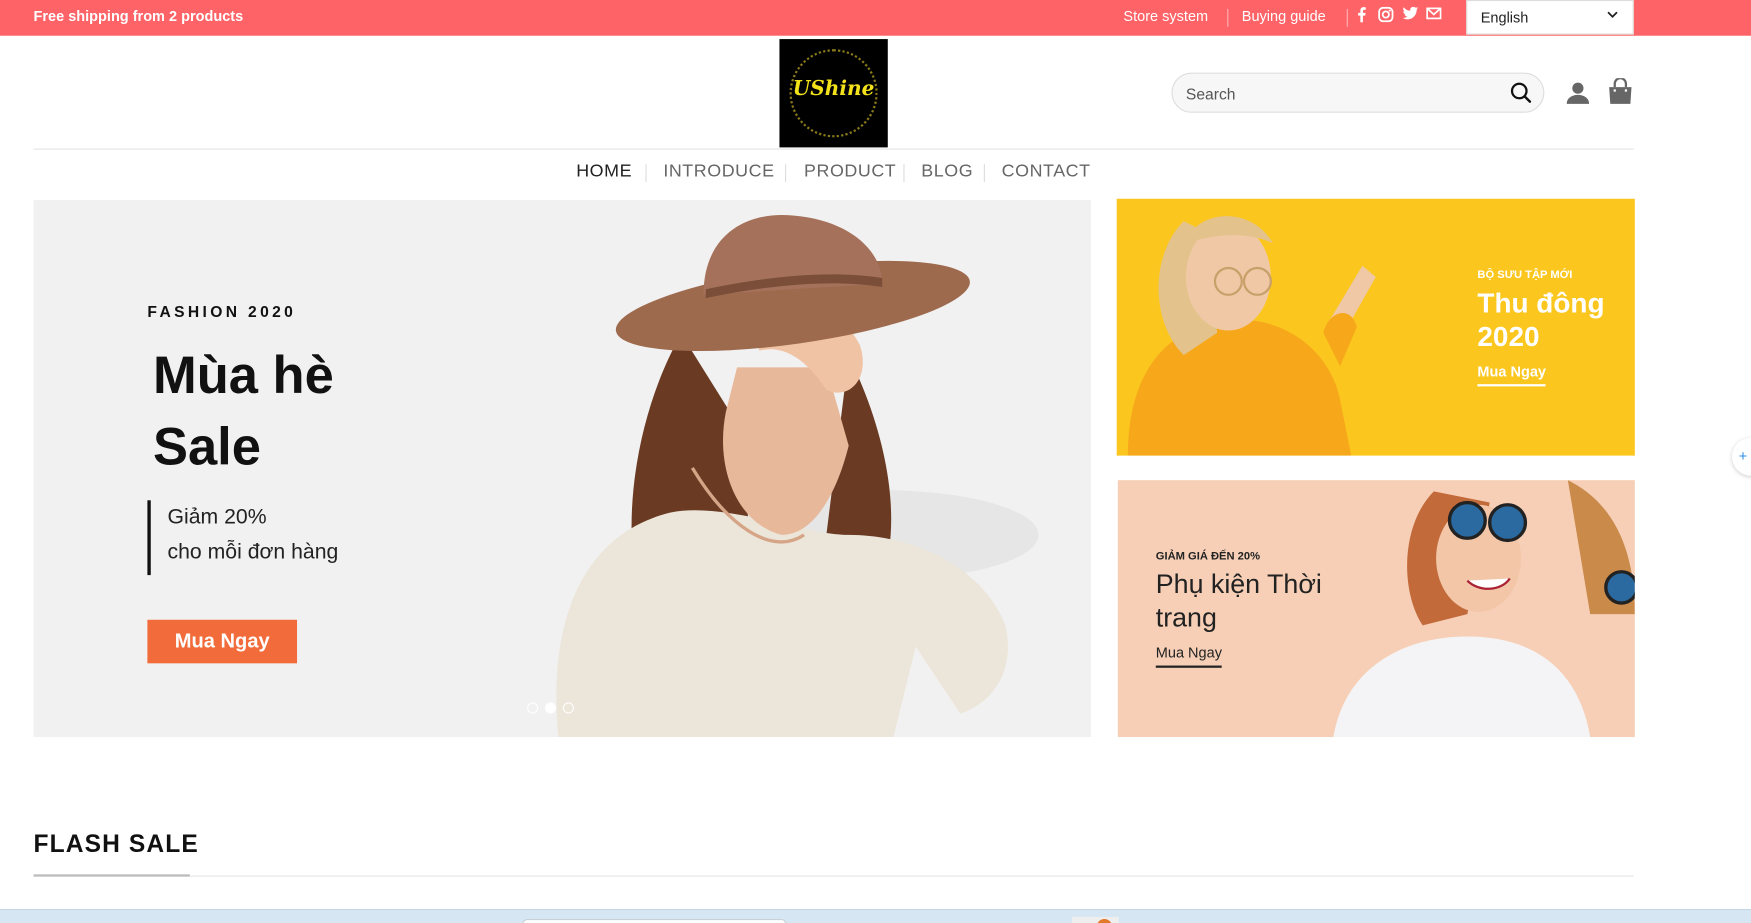 This screenshot has height=923, width=1751. Describe the element at coordinates (1504, 17) in the screenshot. I see `language-value: English` at that location.